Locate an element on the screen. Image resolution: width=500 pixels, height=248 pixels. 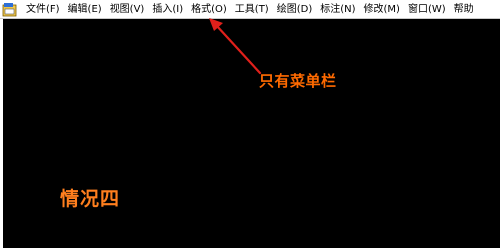
case-label: 情况四 is located at coordinates (90, 199).